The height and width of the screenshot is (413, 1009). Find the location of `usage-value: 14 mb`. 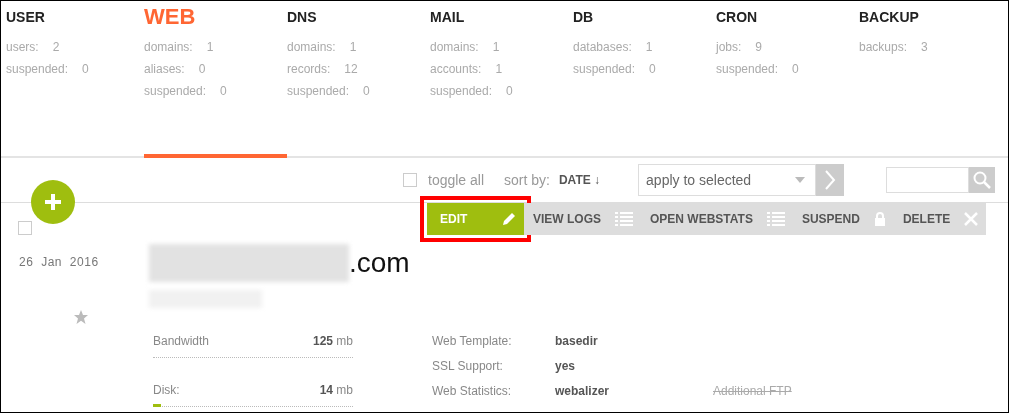

usage-value: 14 mb is located at coordinates (336, 390).